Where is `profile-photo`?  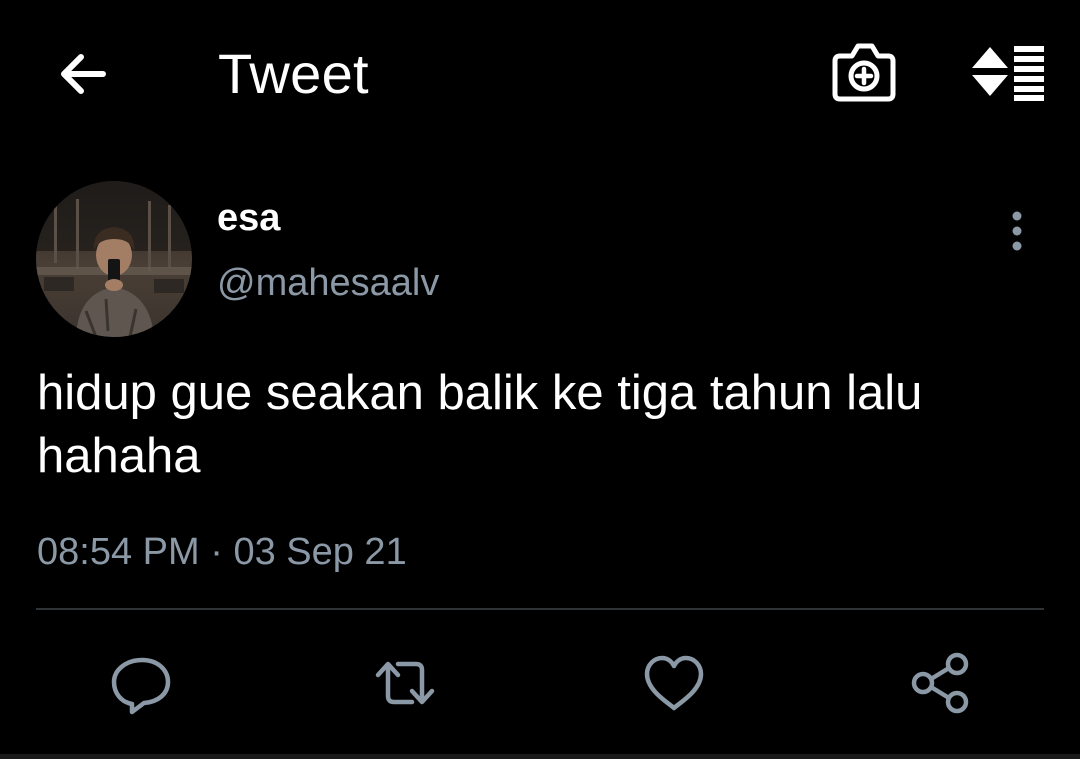
profile-photo is located at coordinates (114, 259).